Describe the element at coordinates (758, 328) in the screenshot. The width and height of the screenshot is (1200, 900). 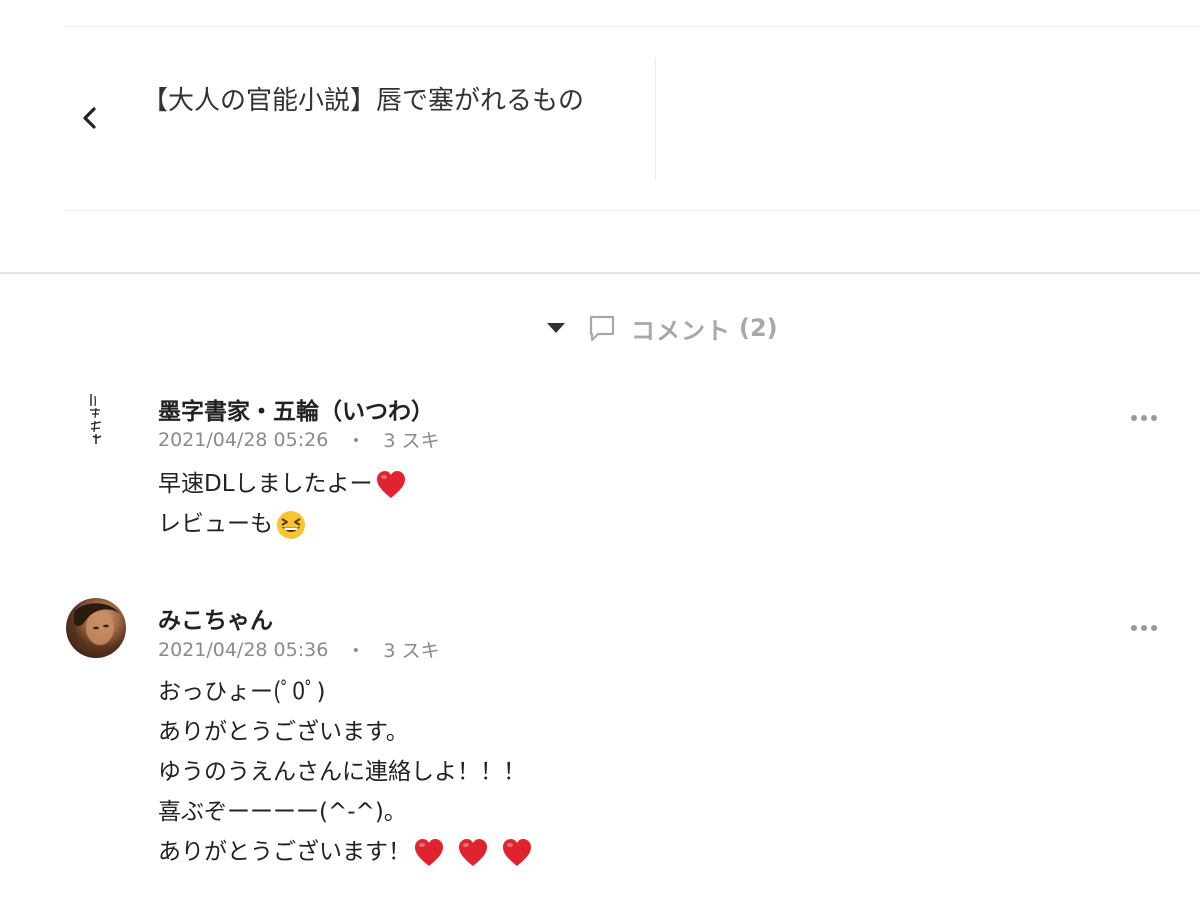
I see `comments-count: (2)` at that location.